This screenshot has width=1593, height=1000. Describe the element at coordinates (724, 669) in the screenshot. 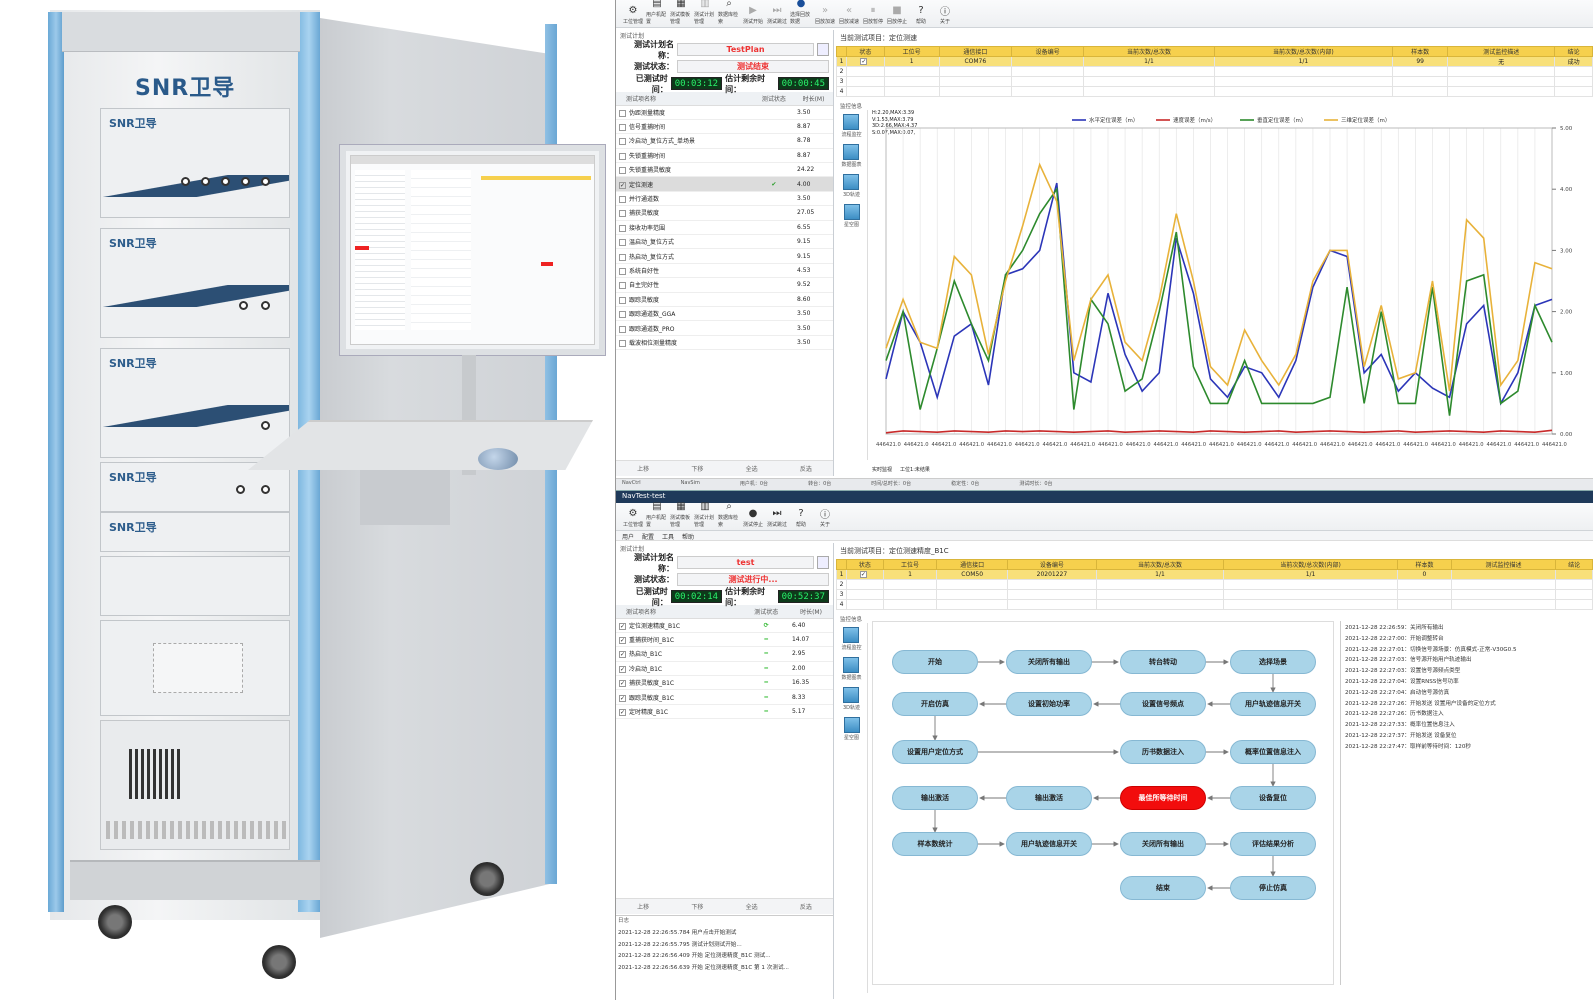

I see `list-item: ✓ 冷启动_B1C ━ 2.00` at that location.